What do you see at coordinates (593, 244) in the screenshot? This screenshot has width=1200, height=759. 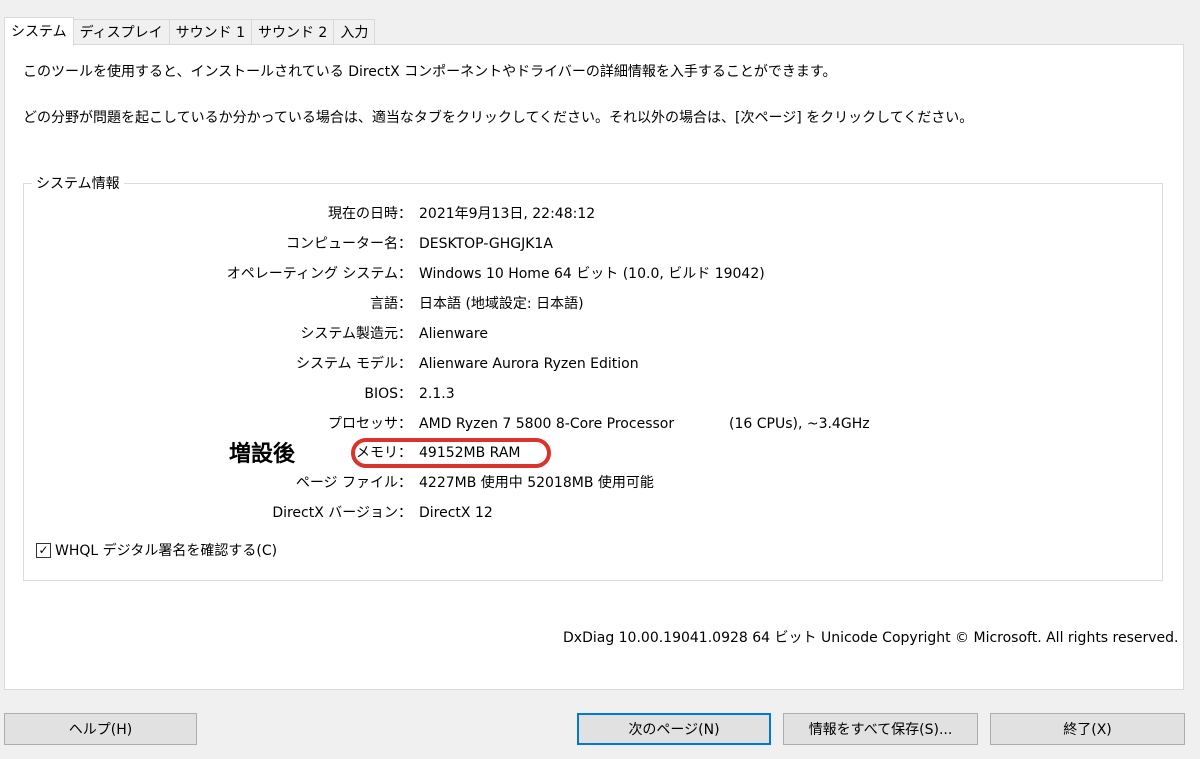 I see `info-row-computer-name: コンピューター名： DESKTOP-GHGJK1A` at bounding box center [593, 244].